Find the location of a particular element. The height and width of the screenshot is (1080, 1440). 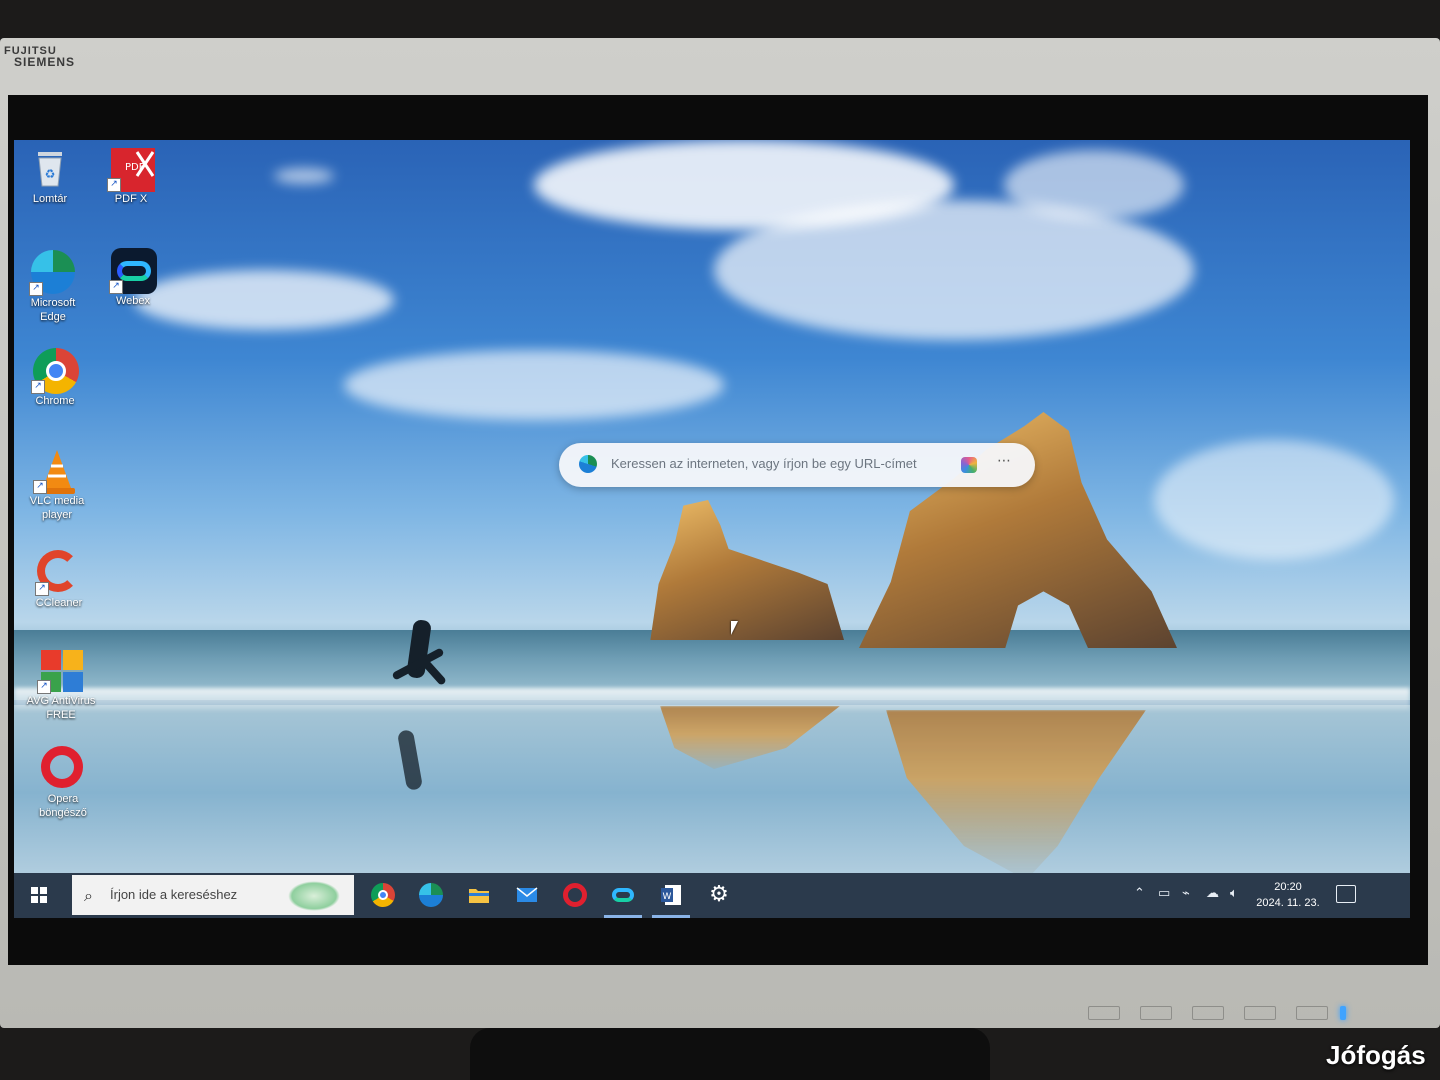

taskbar-word: W is located at coordinates (671, 895).